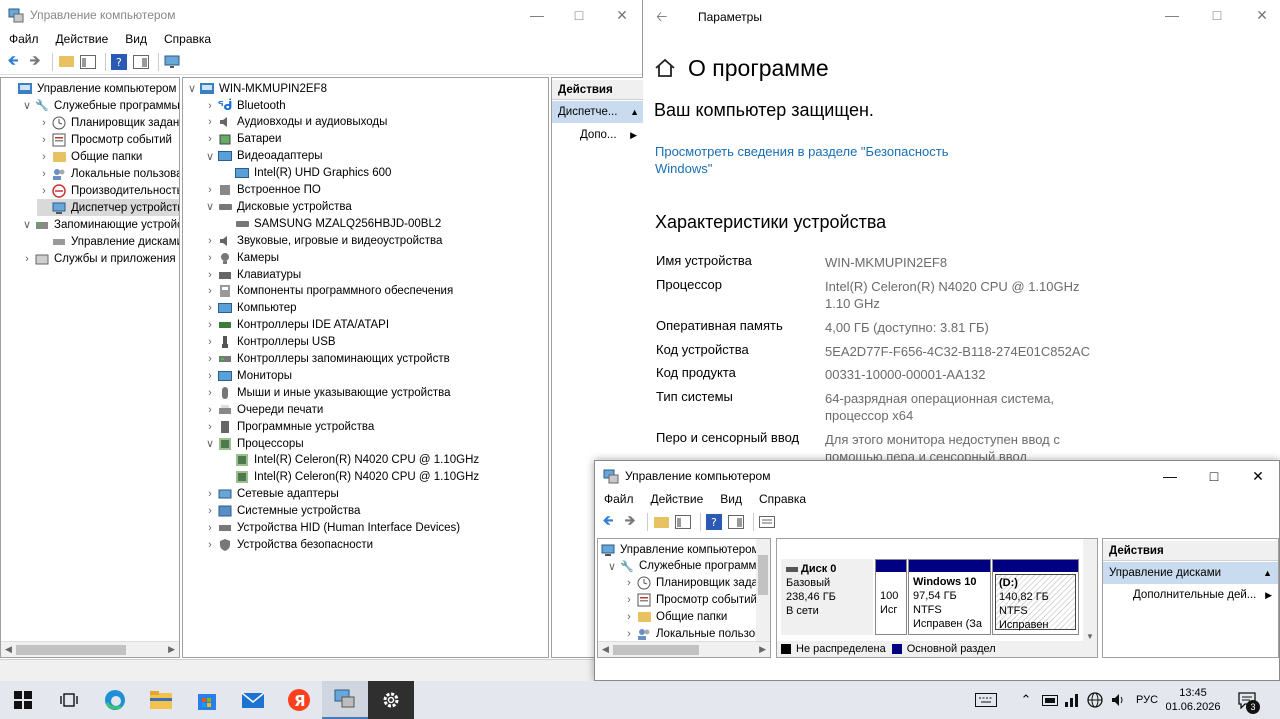 This screenshot has width=1280, height=719. I want to click on disk-tree-horizontal-scrollbar: ◀ ▶, so click(684, 649).